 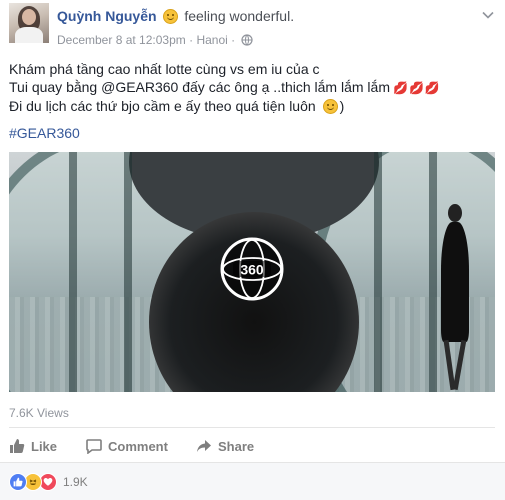 I want to click on like-button: Like, so click(x=33, y=446).